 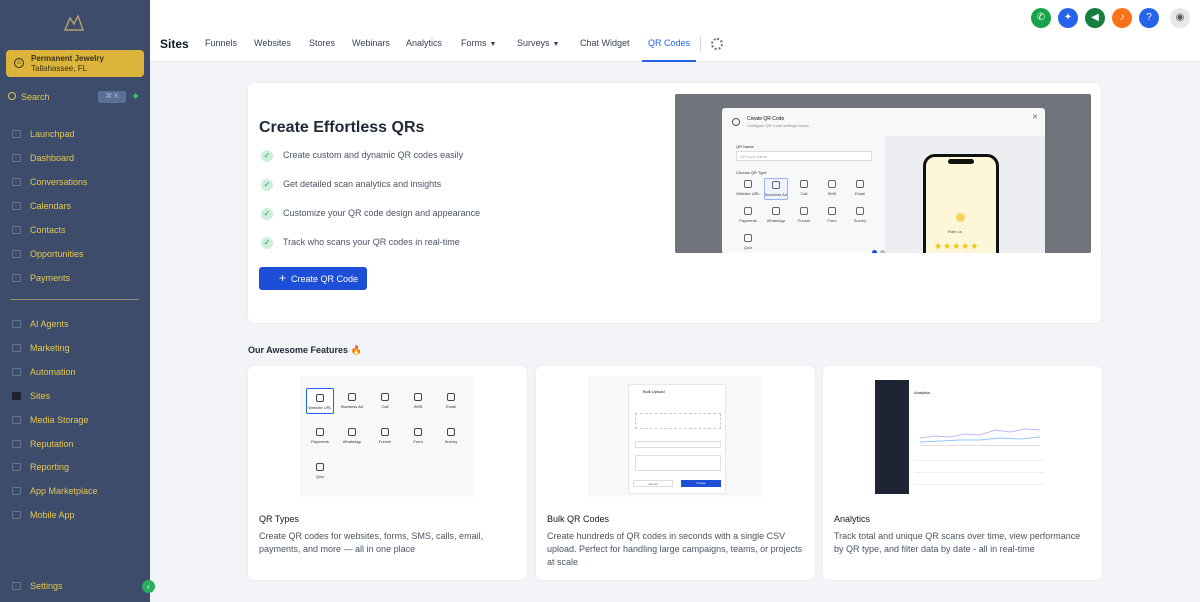 What do you see at coordinates (1122, 18) in the screenshot?
I see `bell-icon: ♪` at bounding box center [1122, 18].